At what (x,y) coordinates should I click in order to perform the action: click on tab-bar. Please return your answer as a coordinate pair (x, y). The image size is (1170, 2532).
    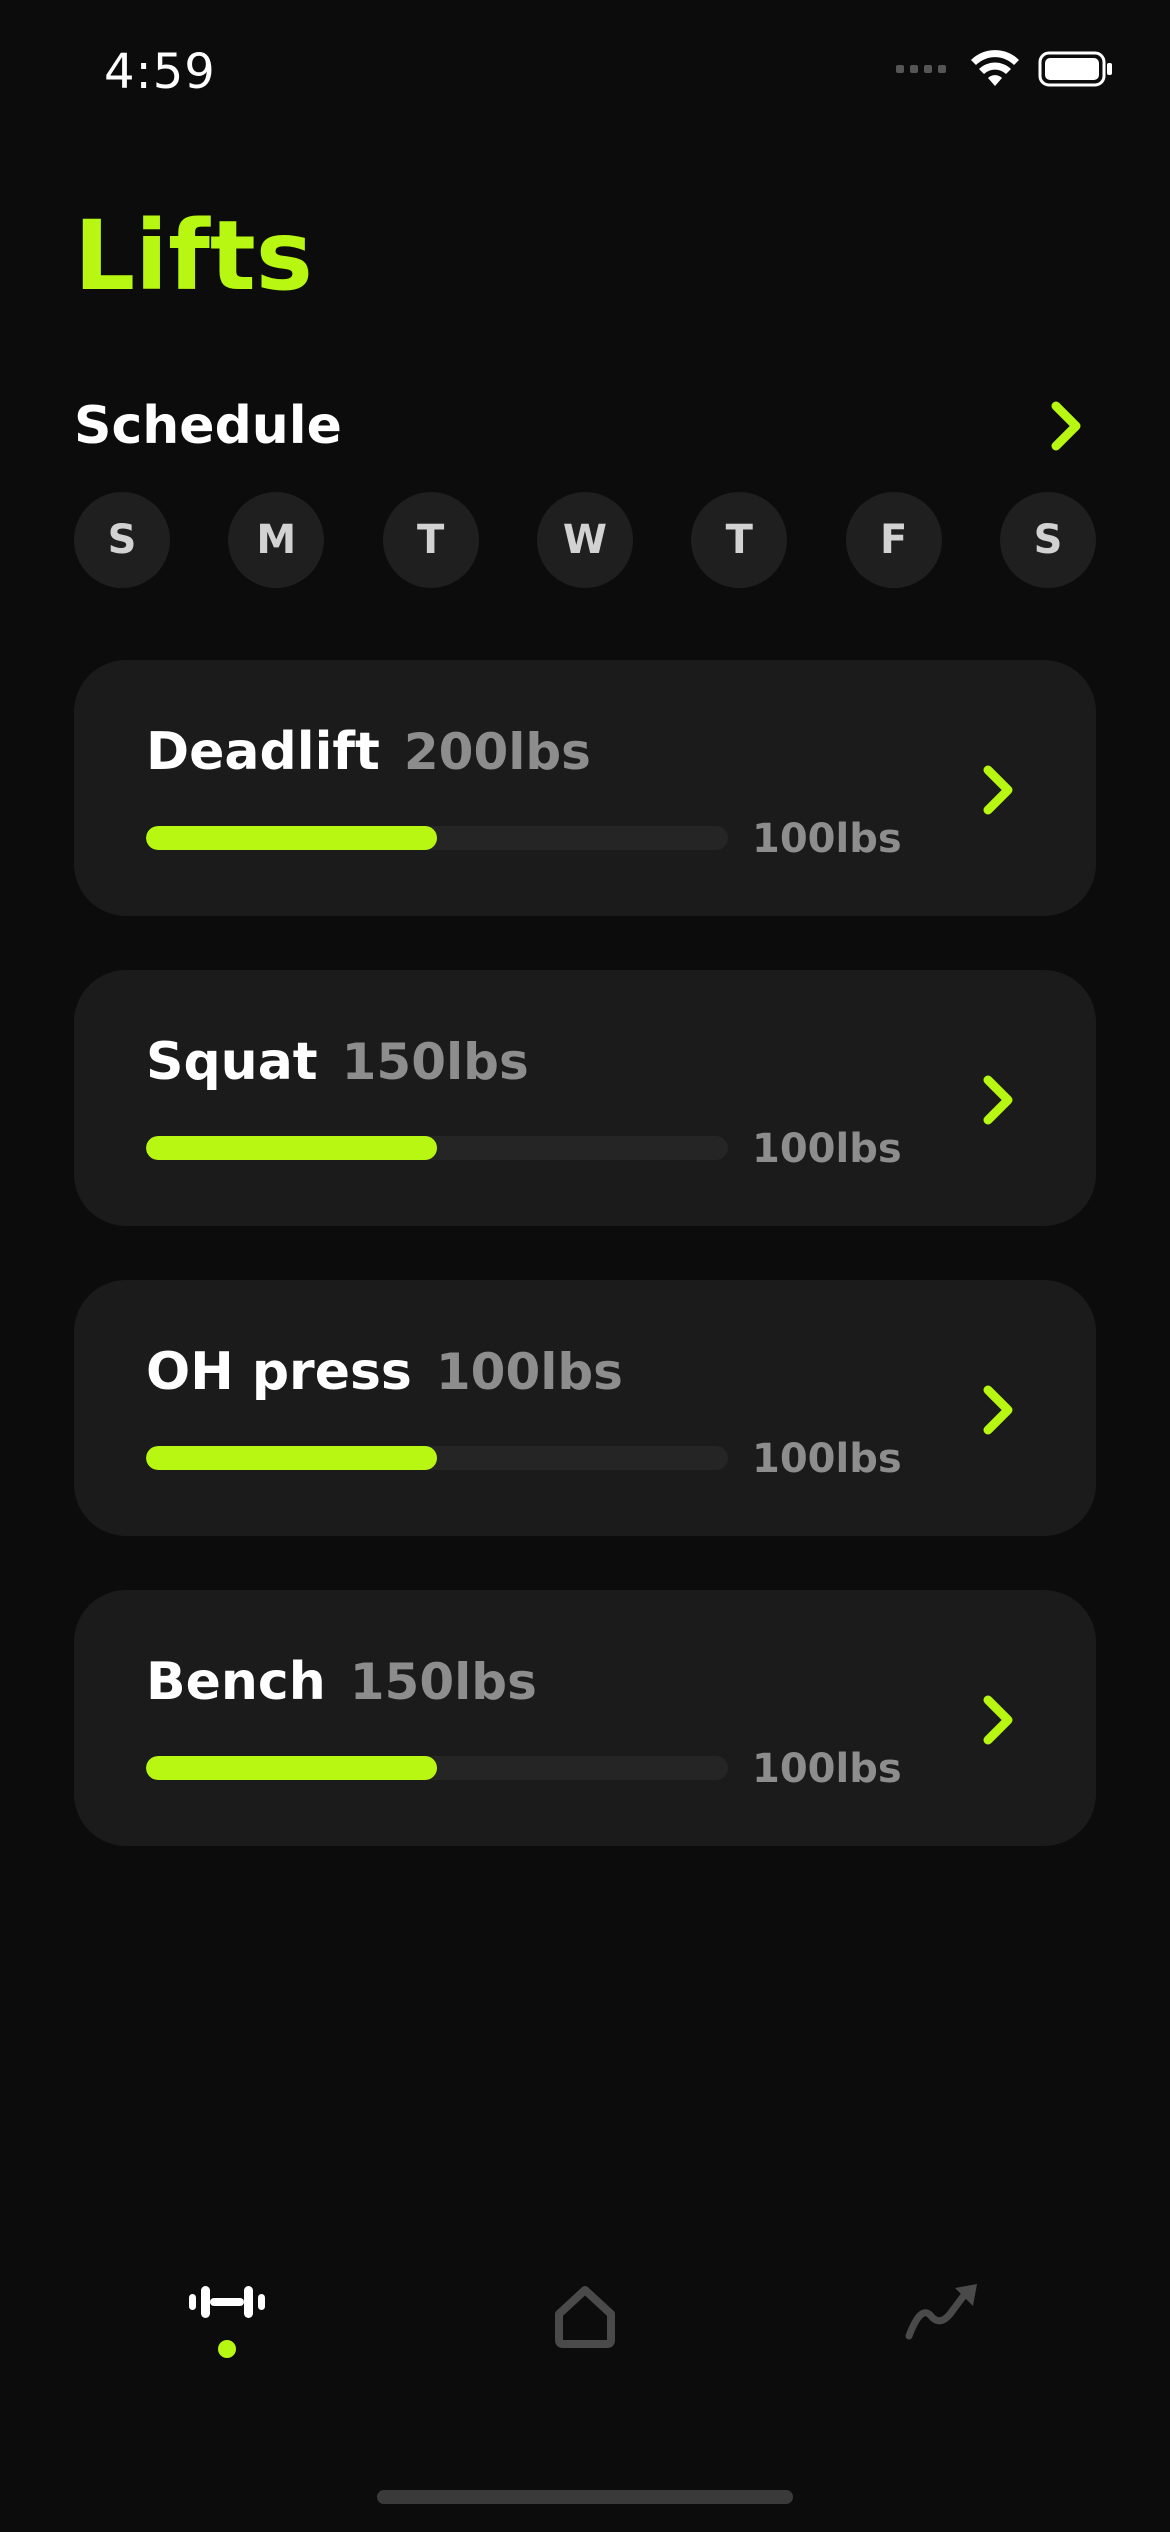
    Looking at the image, I should click on (585, 2350).